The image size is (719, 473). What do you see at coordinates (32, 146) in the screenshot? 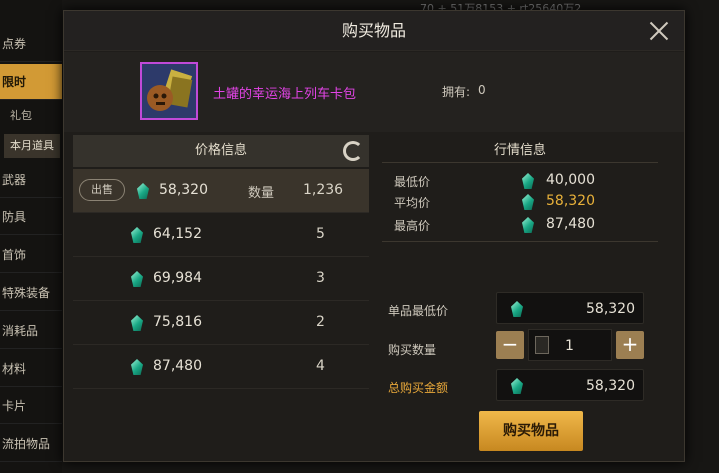
I see `sidebar-sub-monthly: 本月道具` at bounding box center [32, 146].